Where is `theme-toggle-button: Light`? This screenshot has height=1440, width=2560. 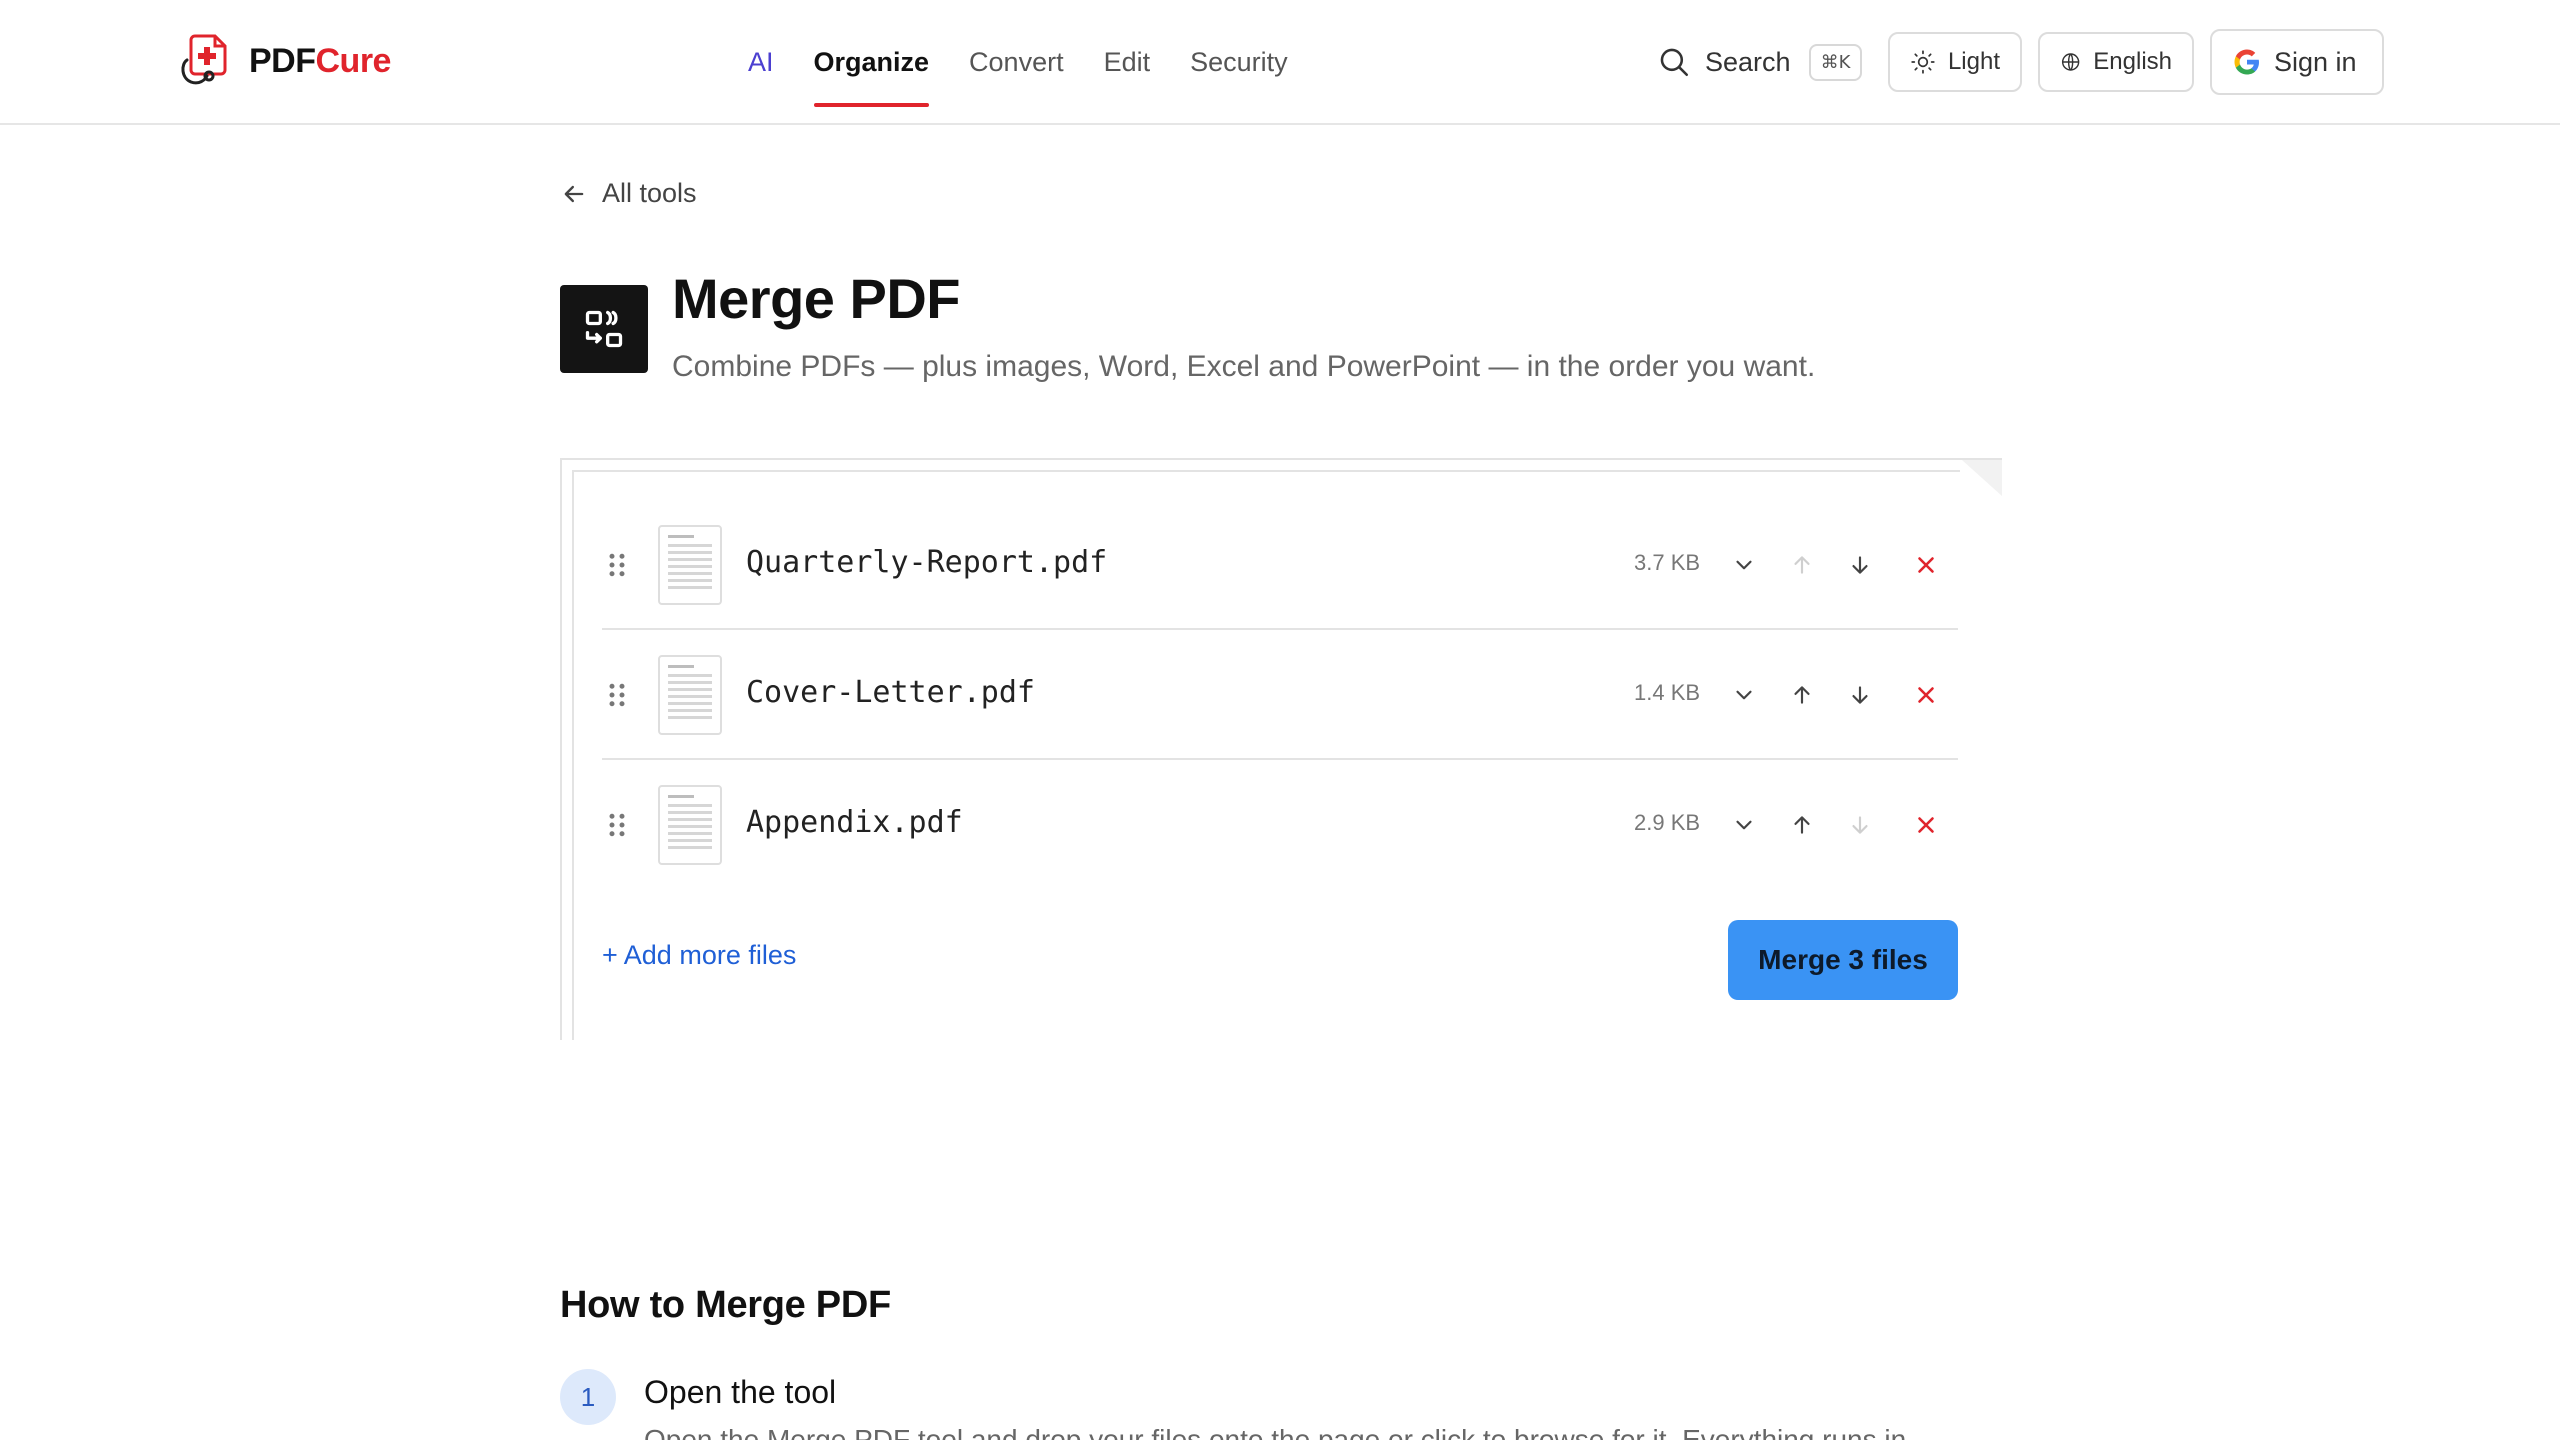
theme-toggle-button: Light is located at coordinates (1955, 62).